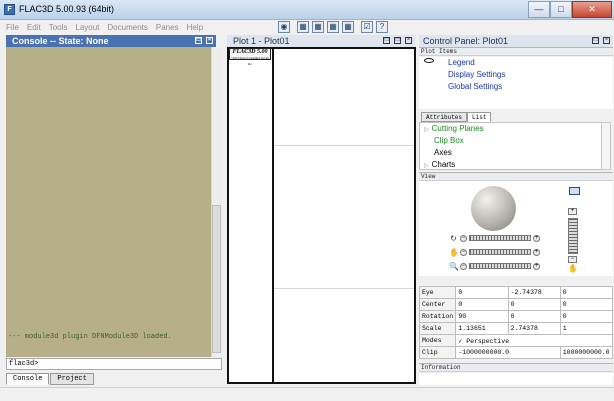  I want to click on scale-x-field: 1.13651, so click(482, 328).